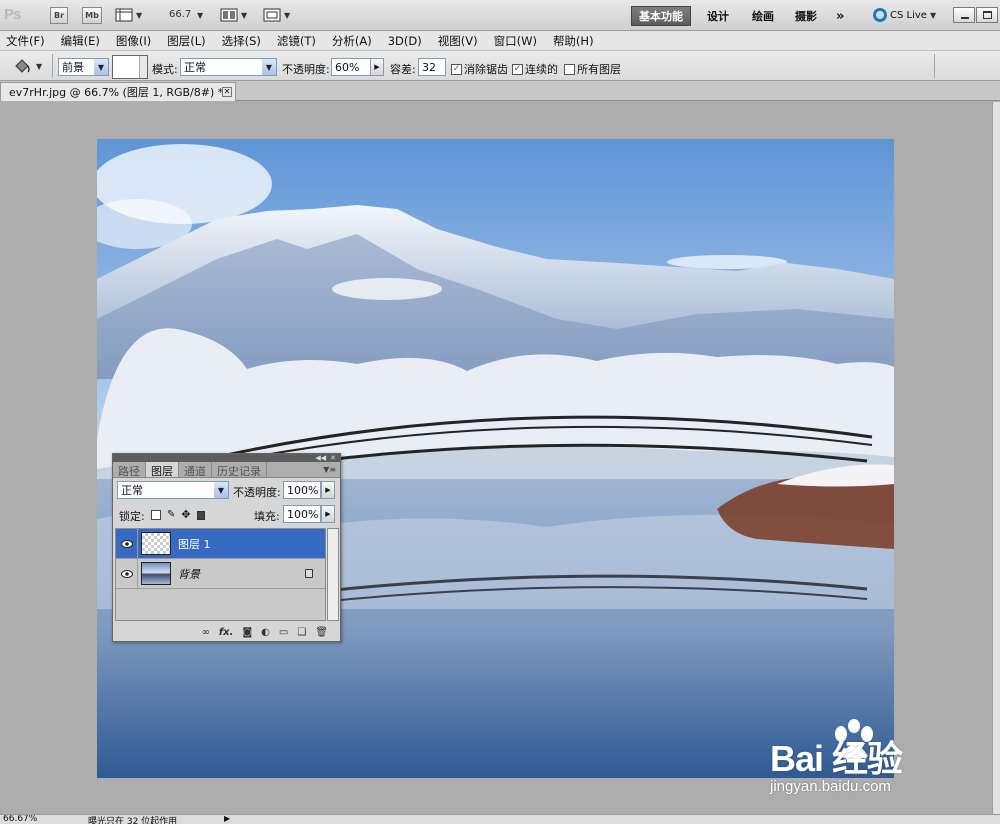 This screenshot has height=824, width=1000. What do you see at coordinates (573, 41) in the screenshot?
I see `menu-help: 帮助(H)` at bounding box center [573, 41].